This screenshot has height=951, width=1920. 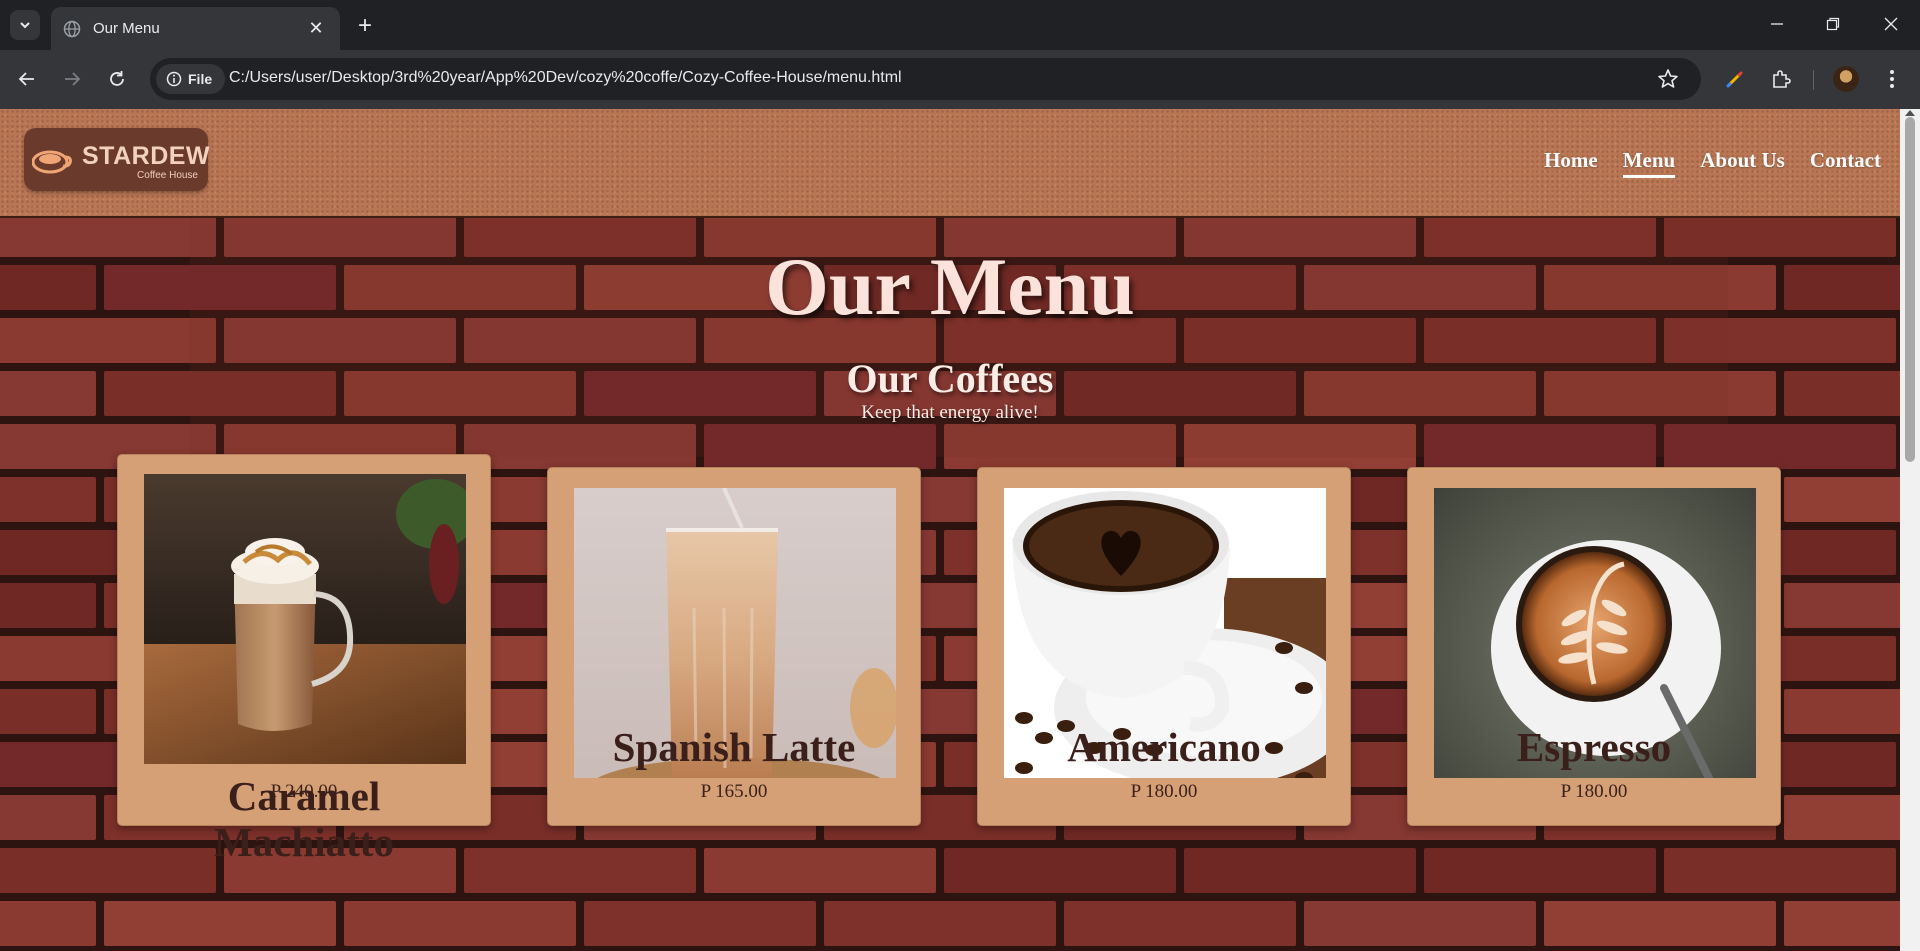 I want to click on scroll-thumb, so click(x=1910, y=289).